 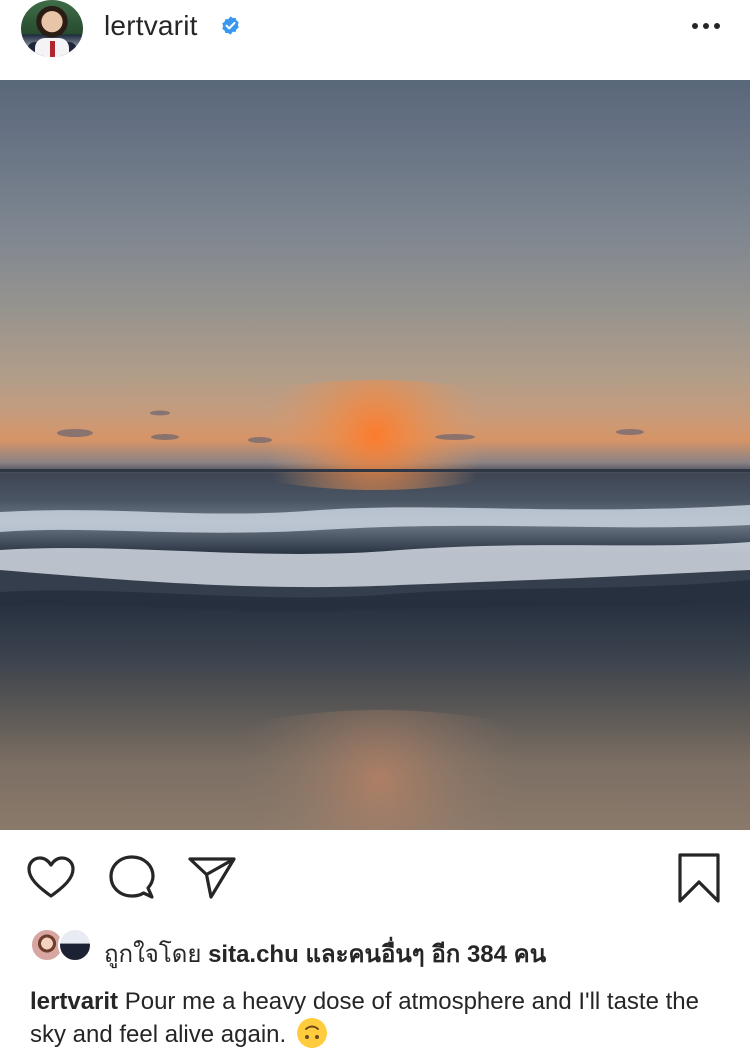 What do you see at coordinates (52, 28) in the screenshot?
I see `avatar` at bounding box center [52, 28].